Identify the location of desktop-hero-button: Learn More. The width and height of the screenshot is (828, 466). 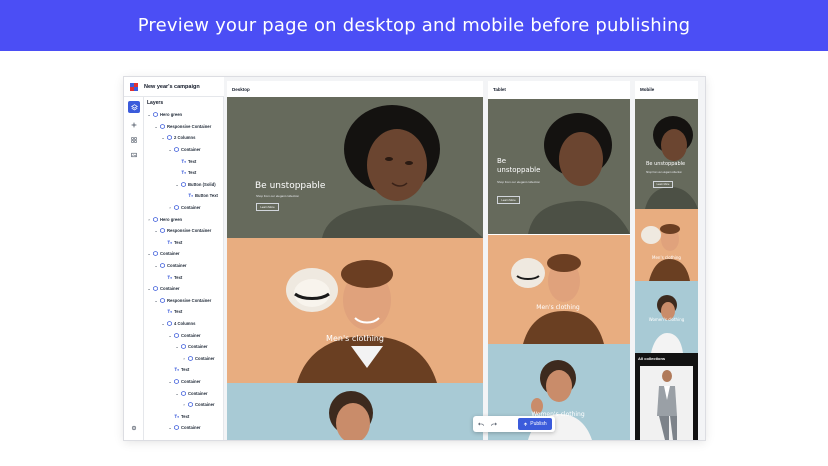
(267, 207).